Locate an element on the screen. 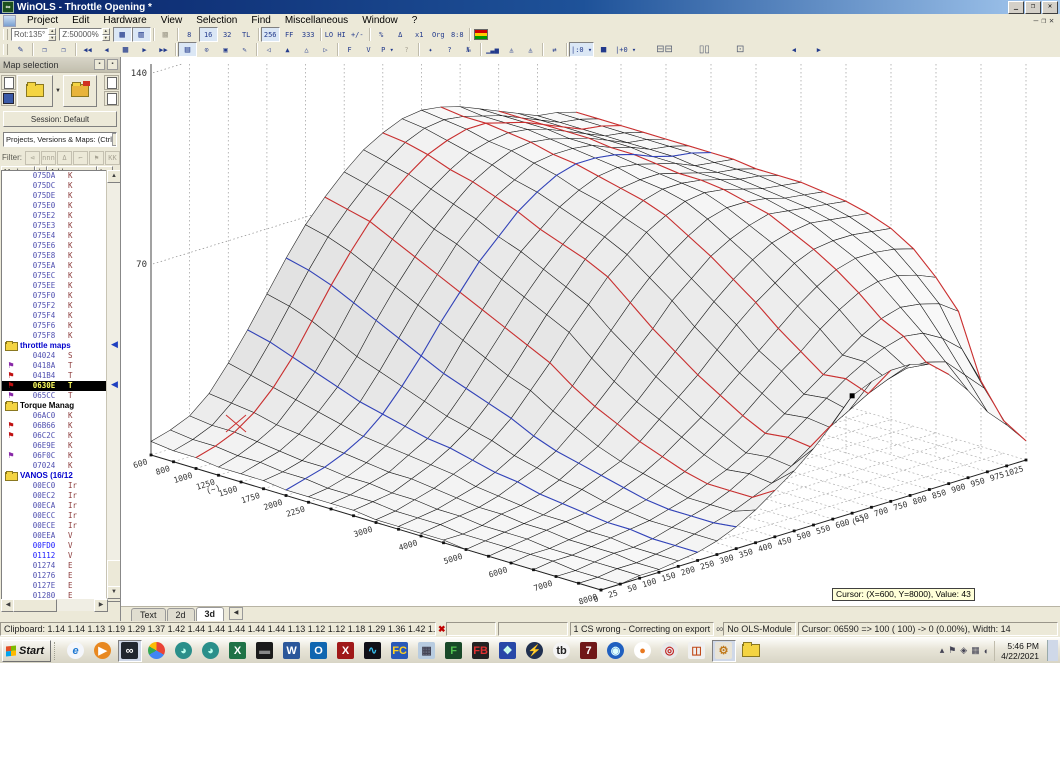 The image size is (1060, 763). map-row: 00FD0 V is located at coordinates (54, 546).